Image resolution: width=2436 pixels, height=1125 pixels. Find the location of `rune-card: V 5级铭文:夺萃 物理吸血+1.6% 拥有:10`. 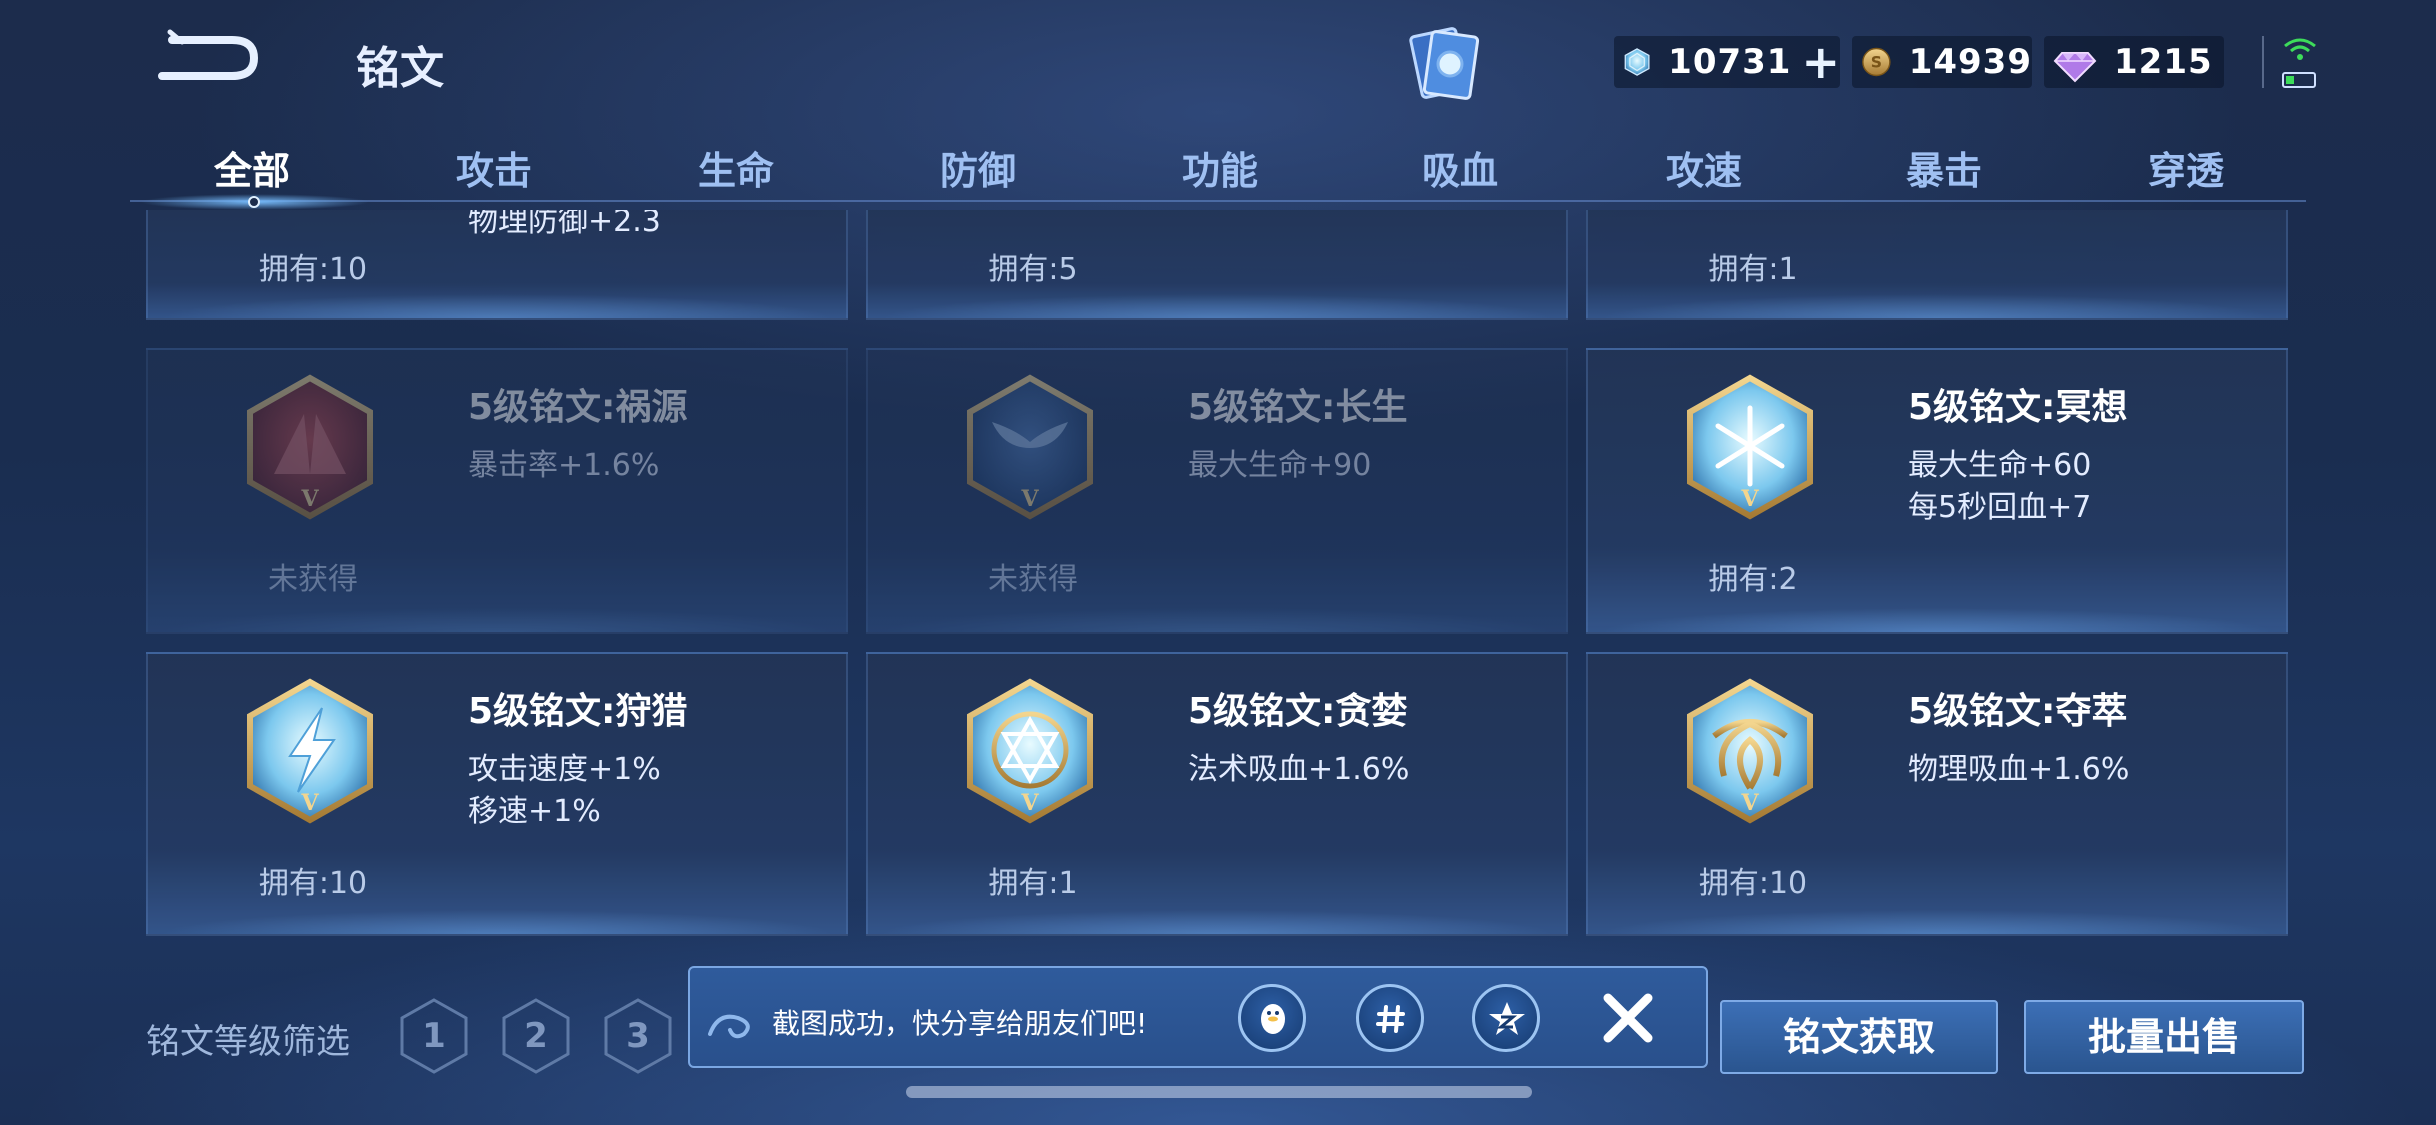

rune-card: V 5级铭文:夺萃 物理吸血+1.6% 拥有:10 is located at coordinates (1937, 794).